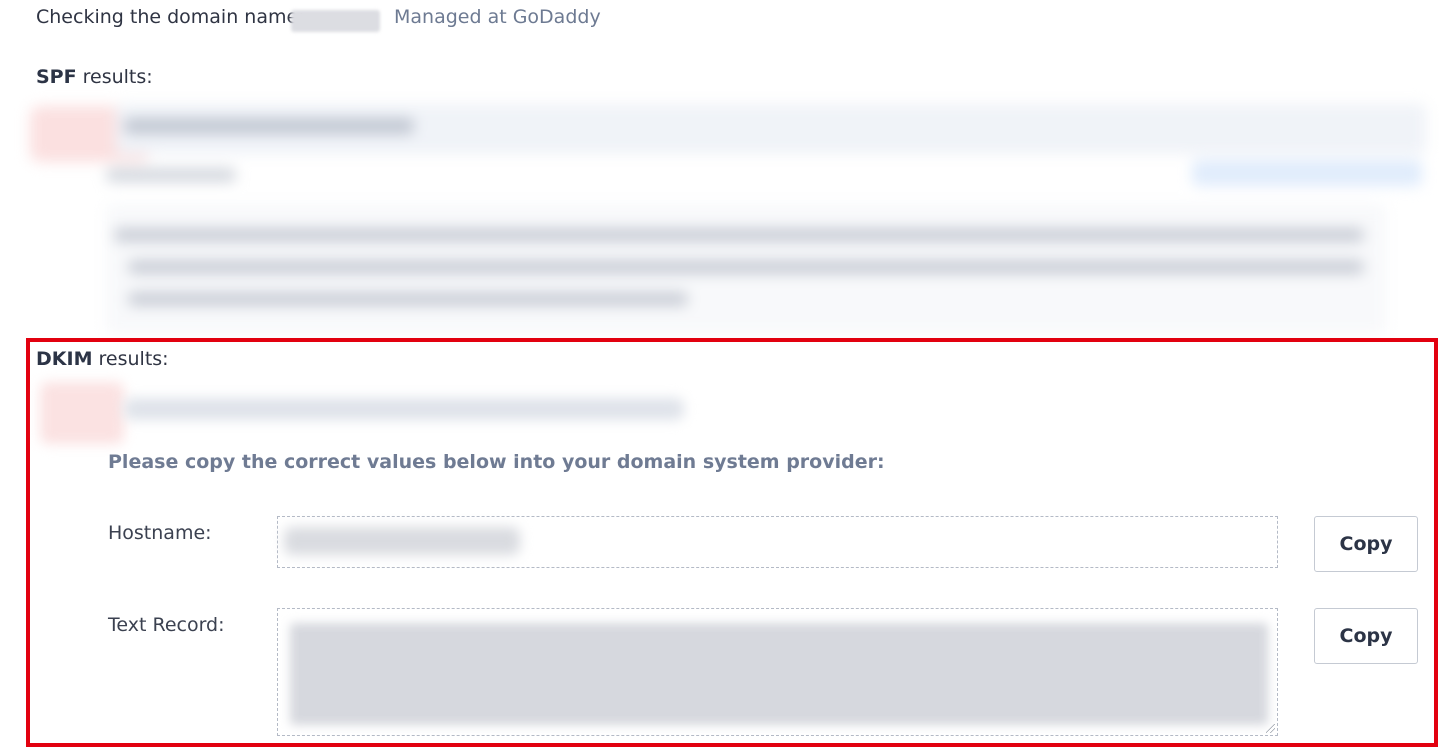 This screenshot has height=747, width=1450. I want to click on spf-heading-bold: SPF, so click(56, 77).